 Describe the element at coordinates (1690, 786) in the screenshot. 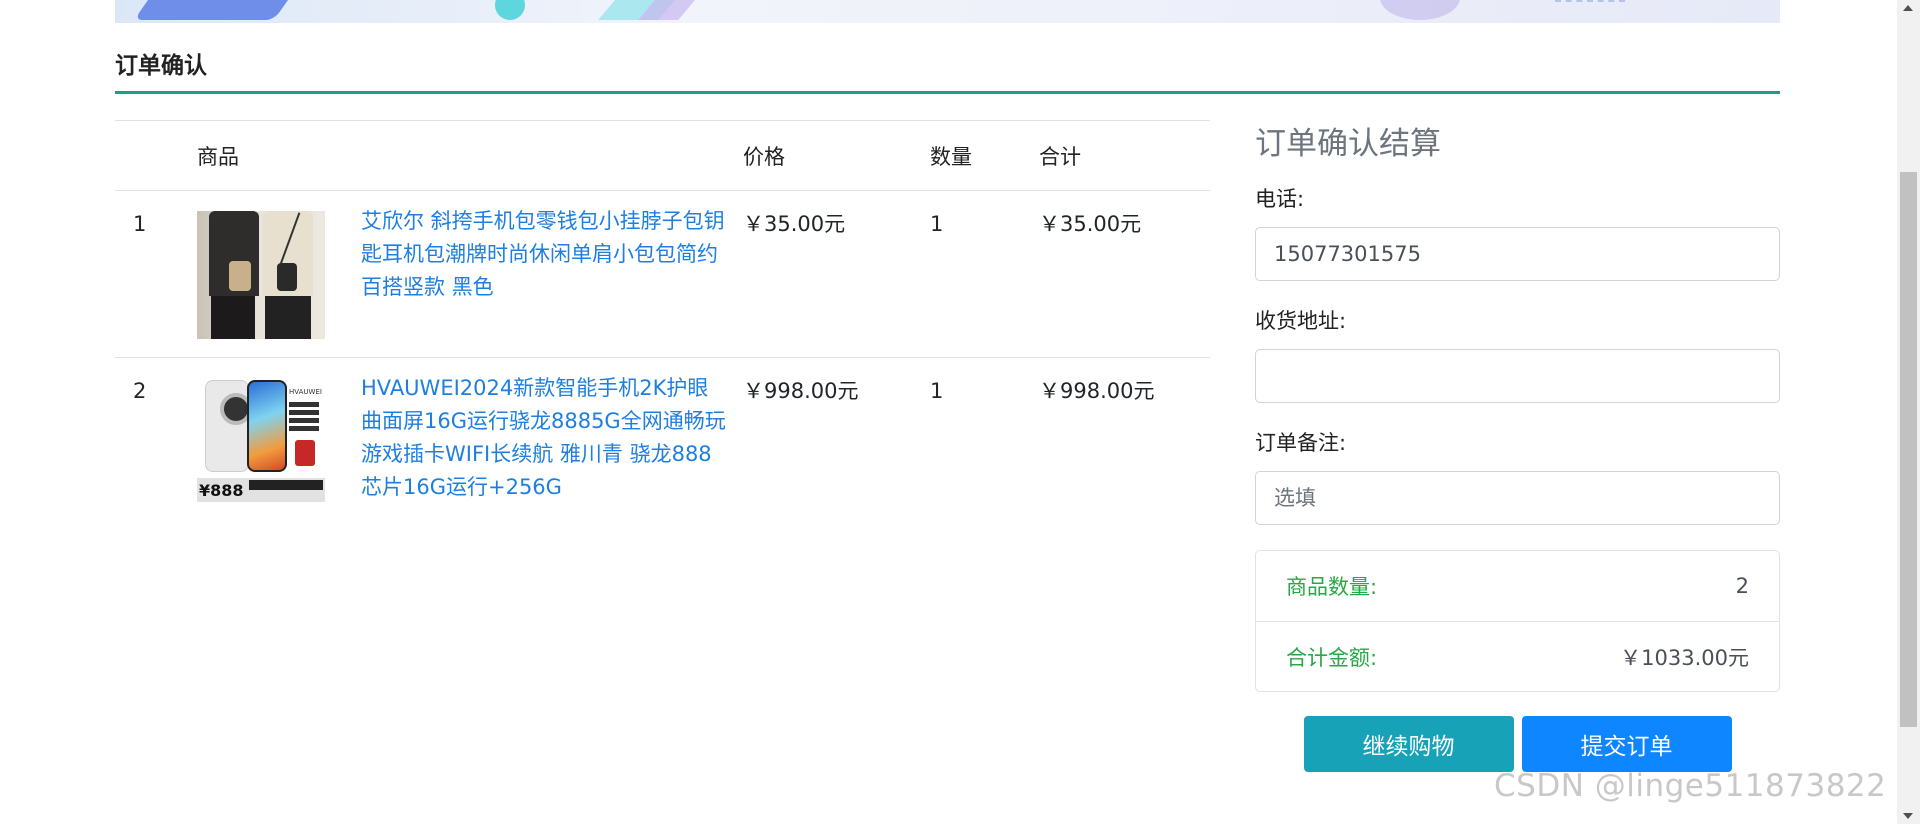

I see `watermark: CSDN @linge511873822` at that location.